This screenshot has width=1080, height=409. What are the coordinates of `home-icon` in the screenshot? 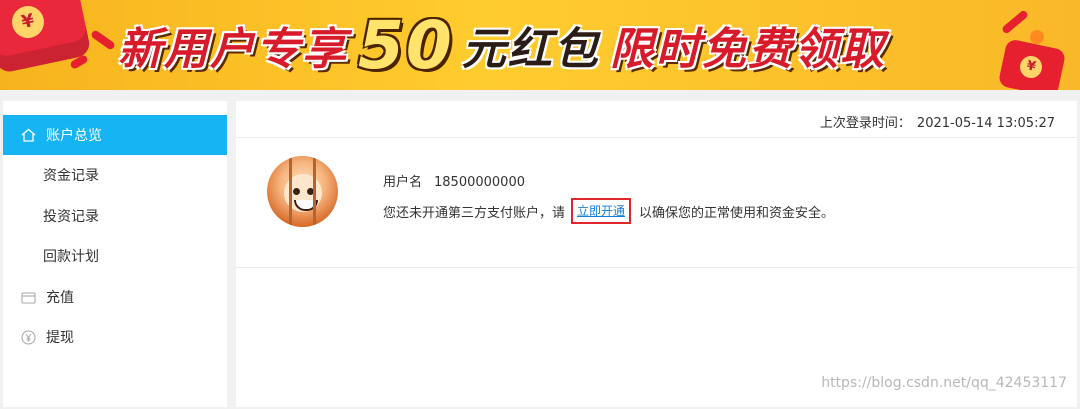 It's located at (28, 135).